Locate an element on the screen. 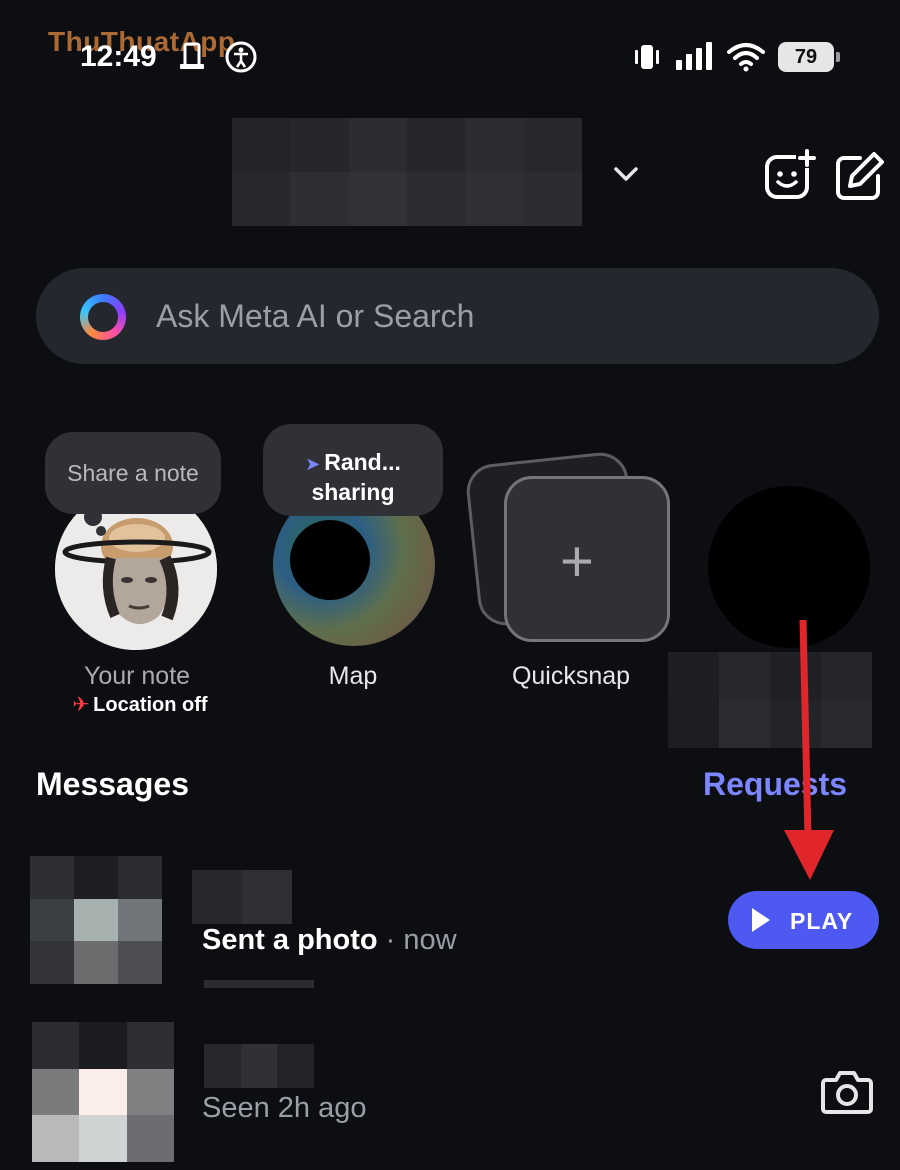 Image resolution: width=900 pixels, height=1170 pixels. thread-preview-underline is located at coordinates (259, 984).